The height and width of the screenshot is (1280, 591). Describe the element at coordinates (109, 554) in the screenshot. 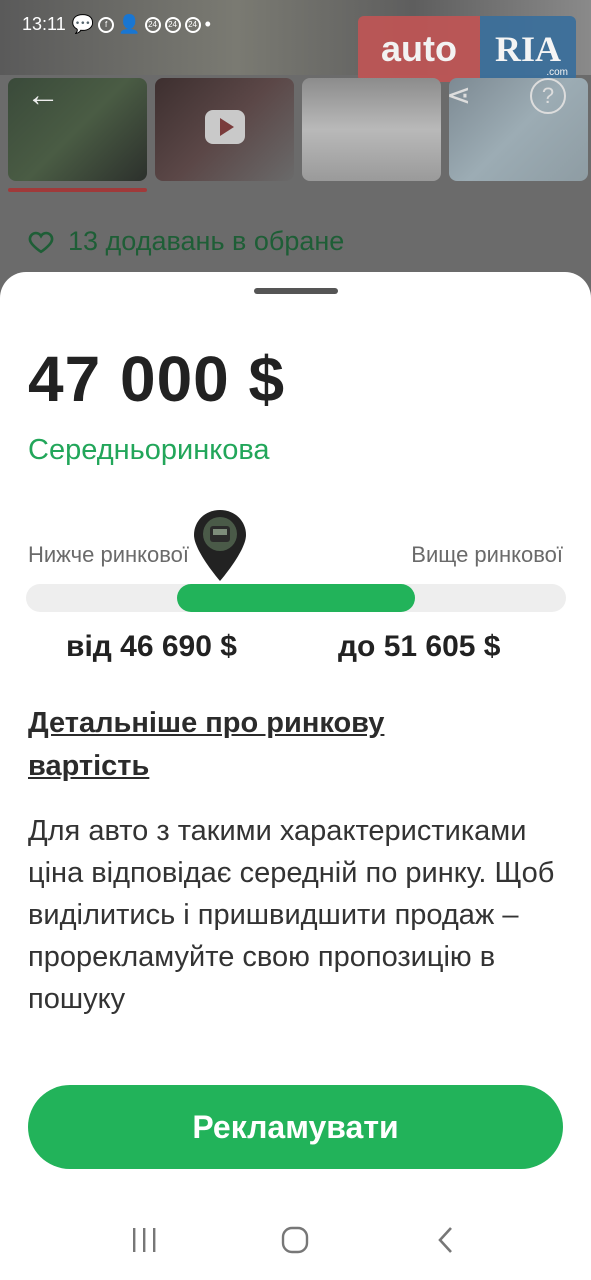

I see `below-market-label: Нижче ринкової` at that location.